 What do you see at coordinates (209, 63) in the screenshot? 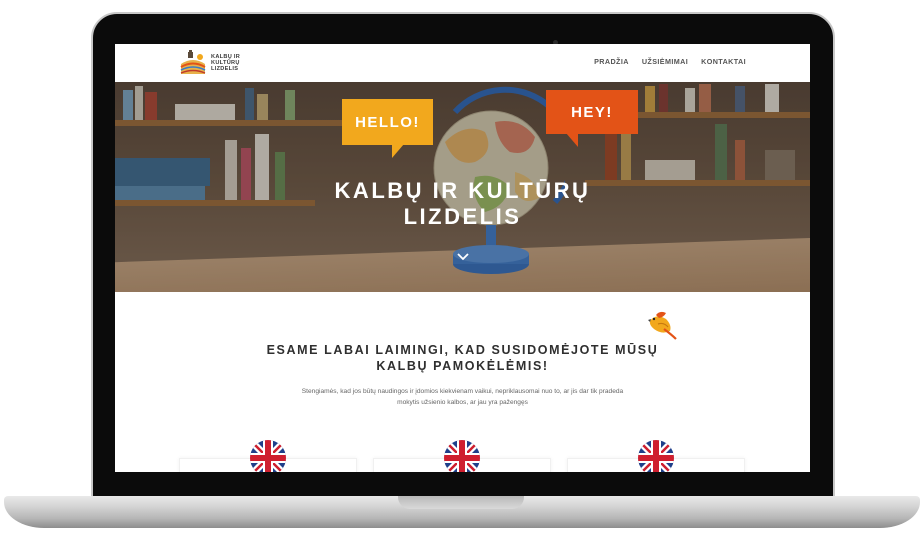
I see `site-logo: KALBŲ IR KULTŪRŲ LIZDELIS` at bounding box center [209, 63].